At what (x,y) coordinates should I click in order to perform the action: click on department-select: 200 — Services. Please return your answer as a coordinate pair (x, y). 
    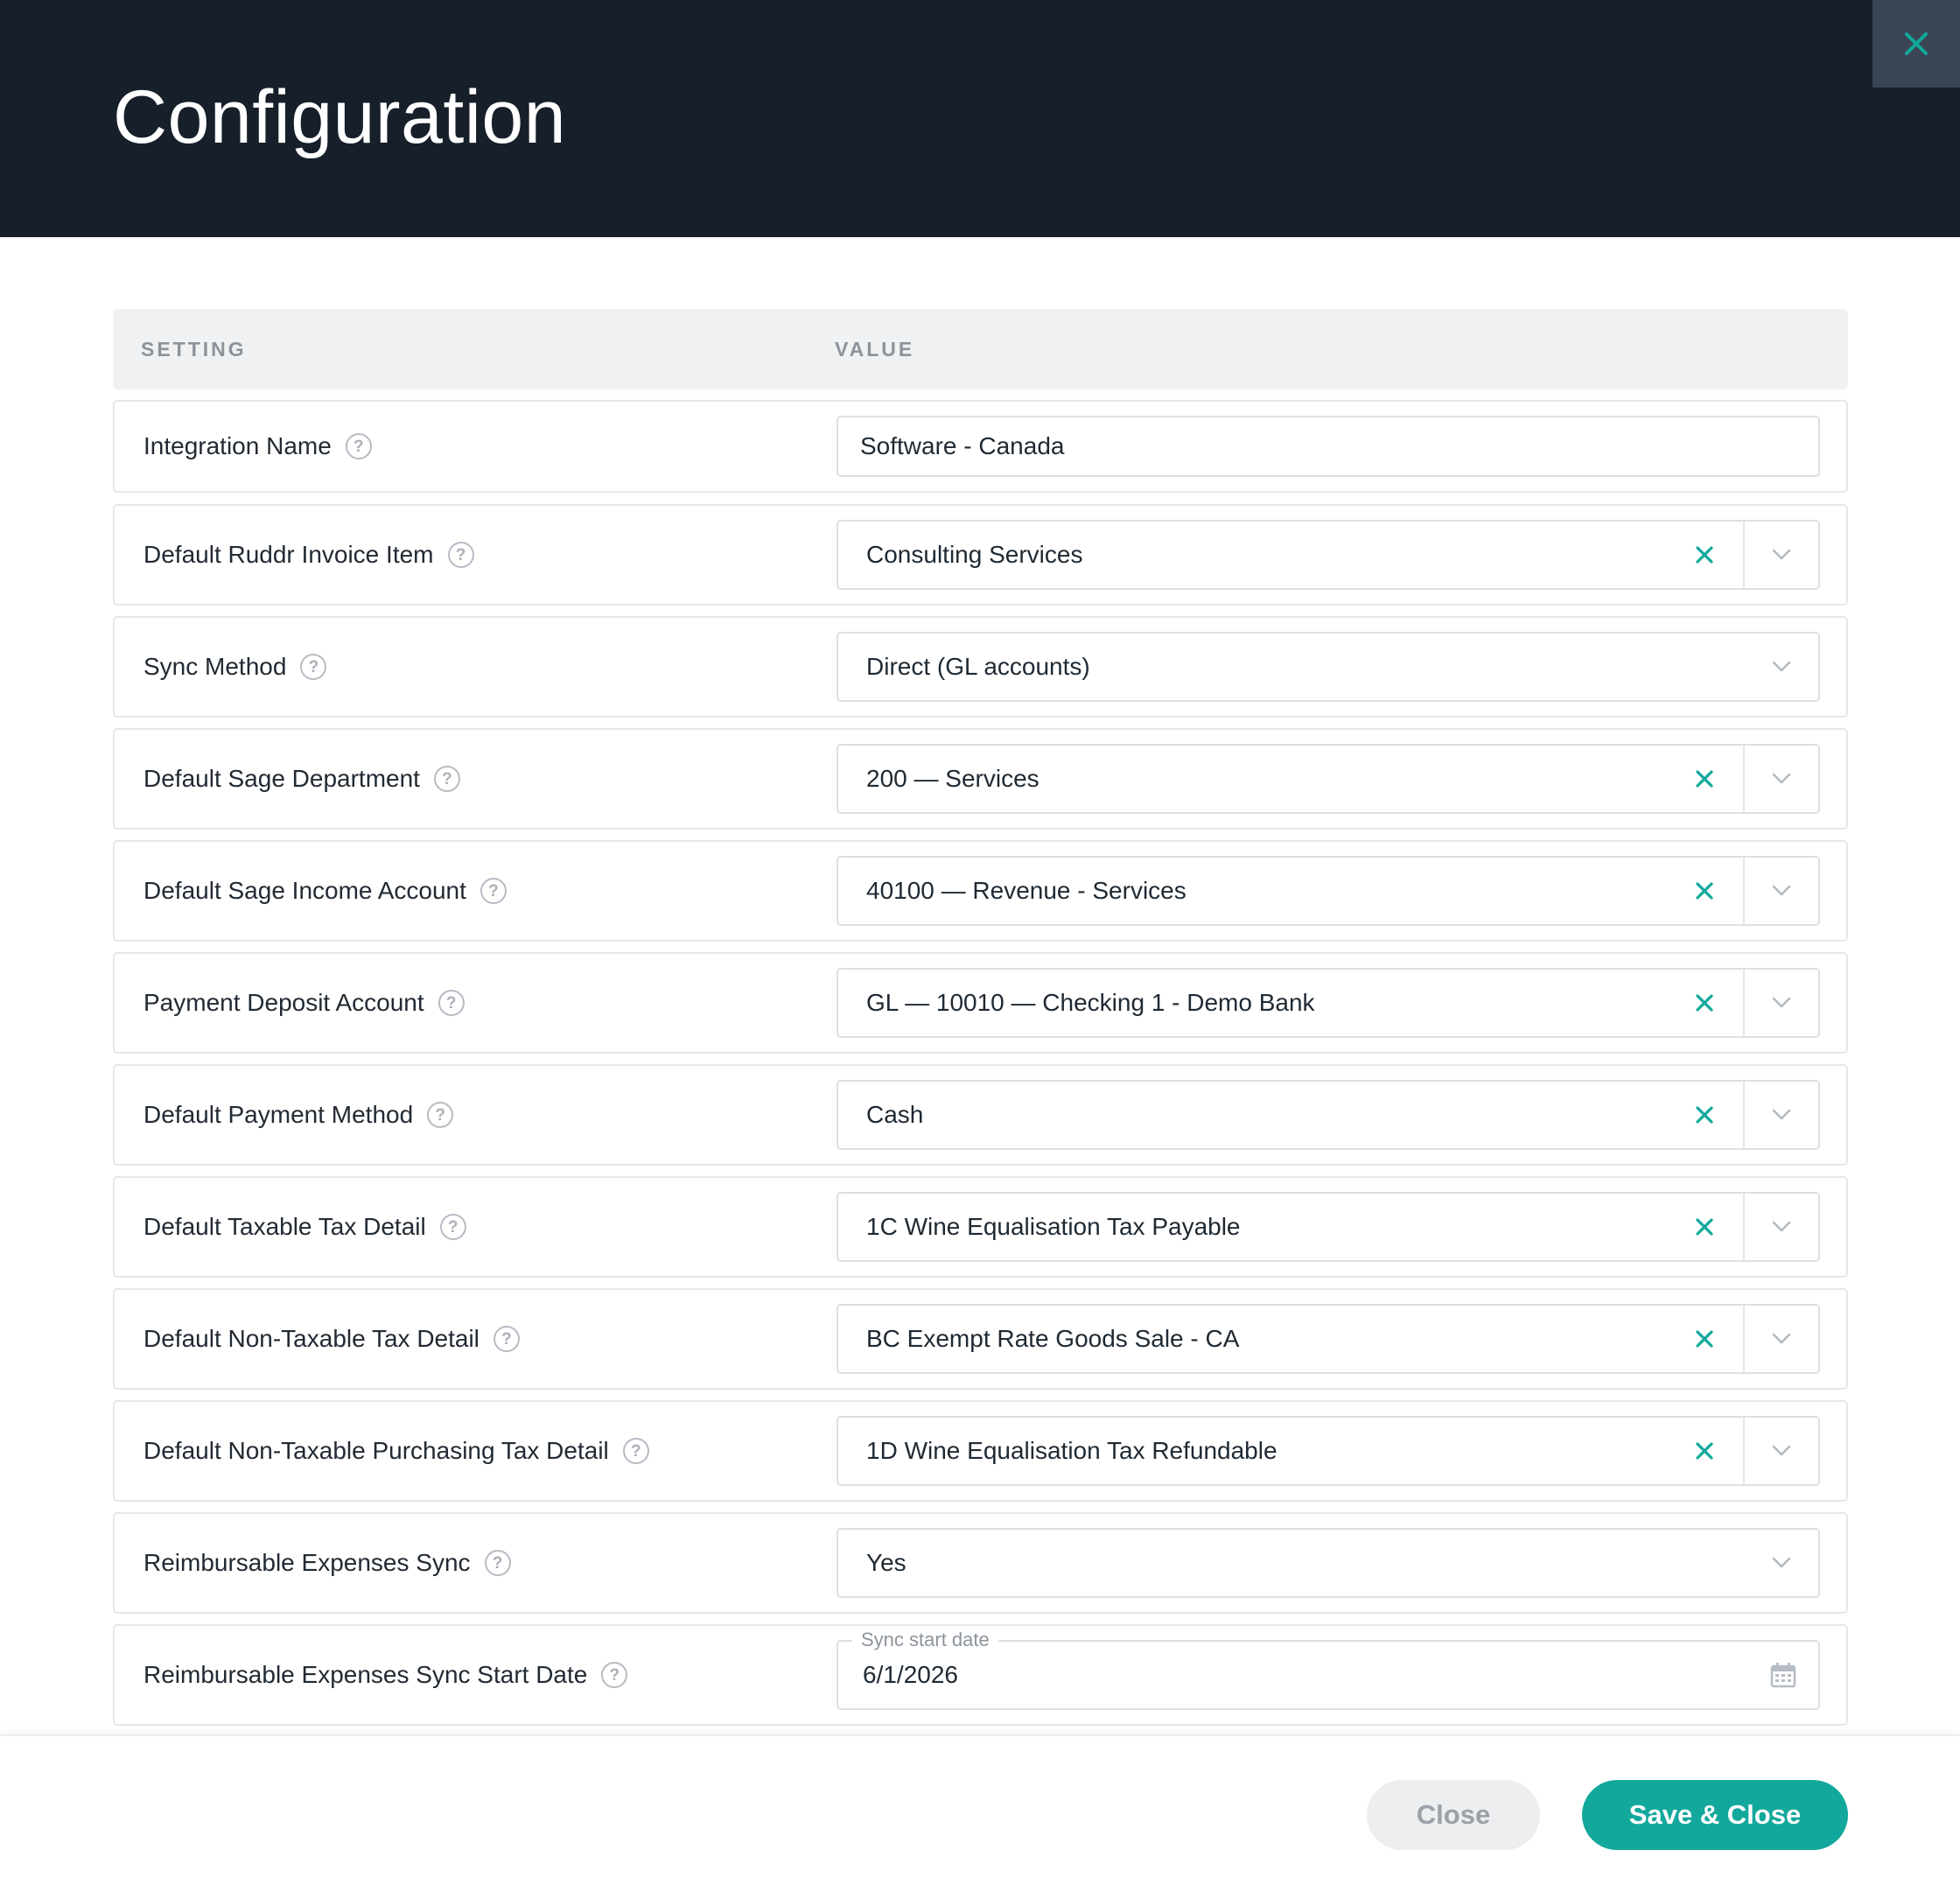
    Looking at the image, I should click on (1328, 779).